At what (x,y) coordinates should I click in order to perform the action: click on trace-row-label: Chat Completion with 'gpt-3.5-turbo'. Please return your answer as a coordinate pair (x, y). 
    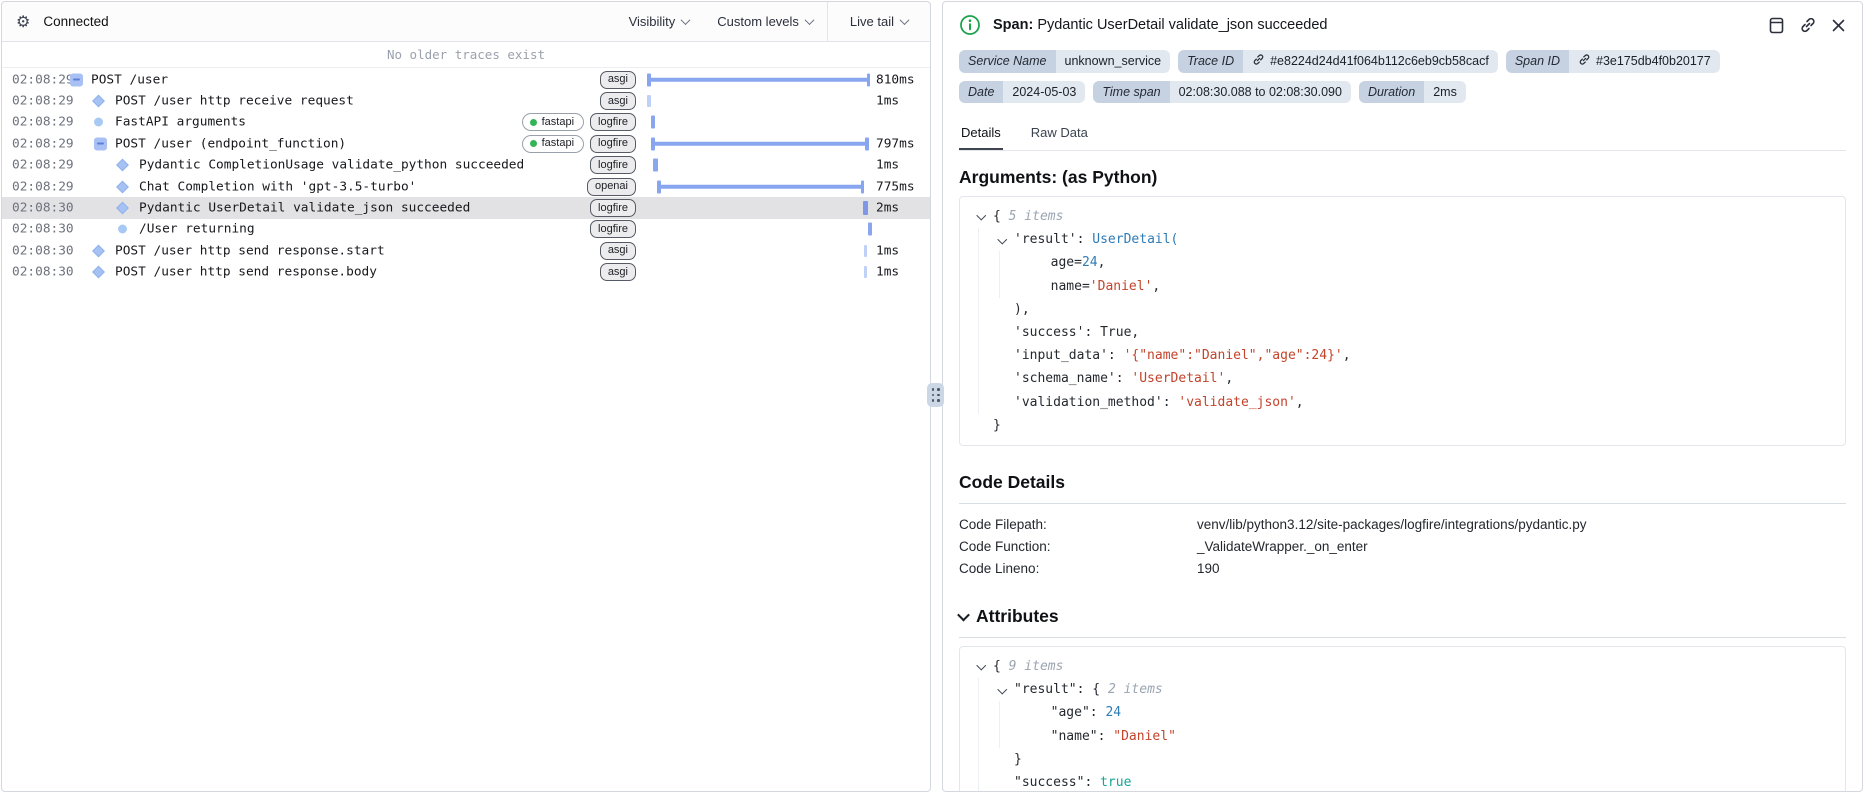
    Looking at the image, I should click on (278, 187).